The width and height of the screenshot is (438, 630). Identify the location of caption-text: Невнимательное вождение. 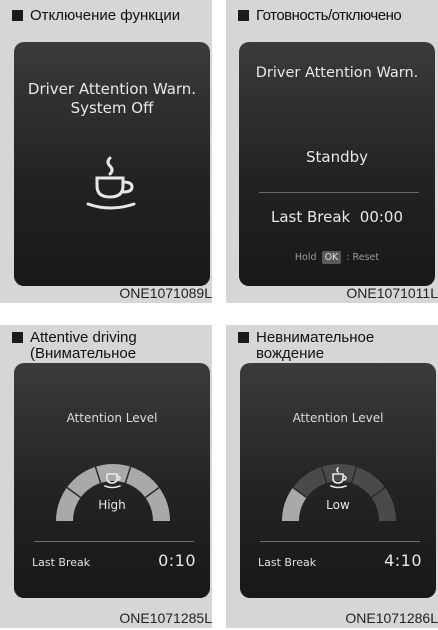
(315, 345).